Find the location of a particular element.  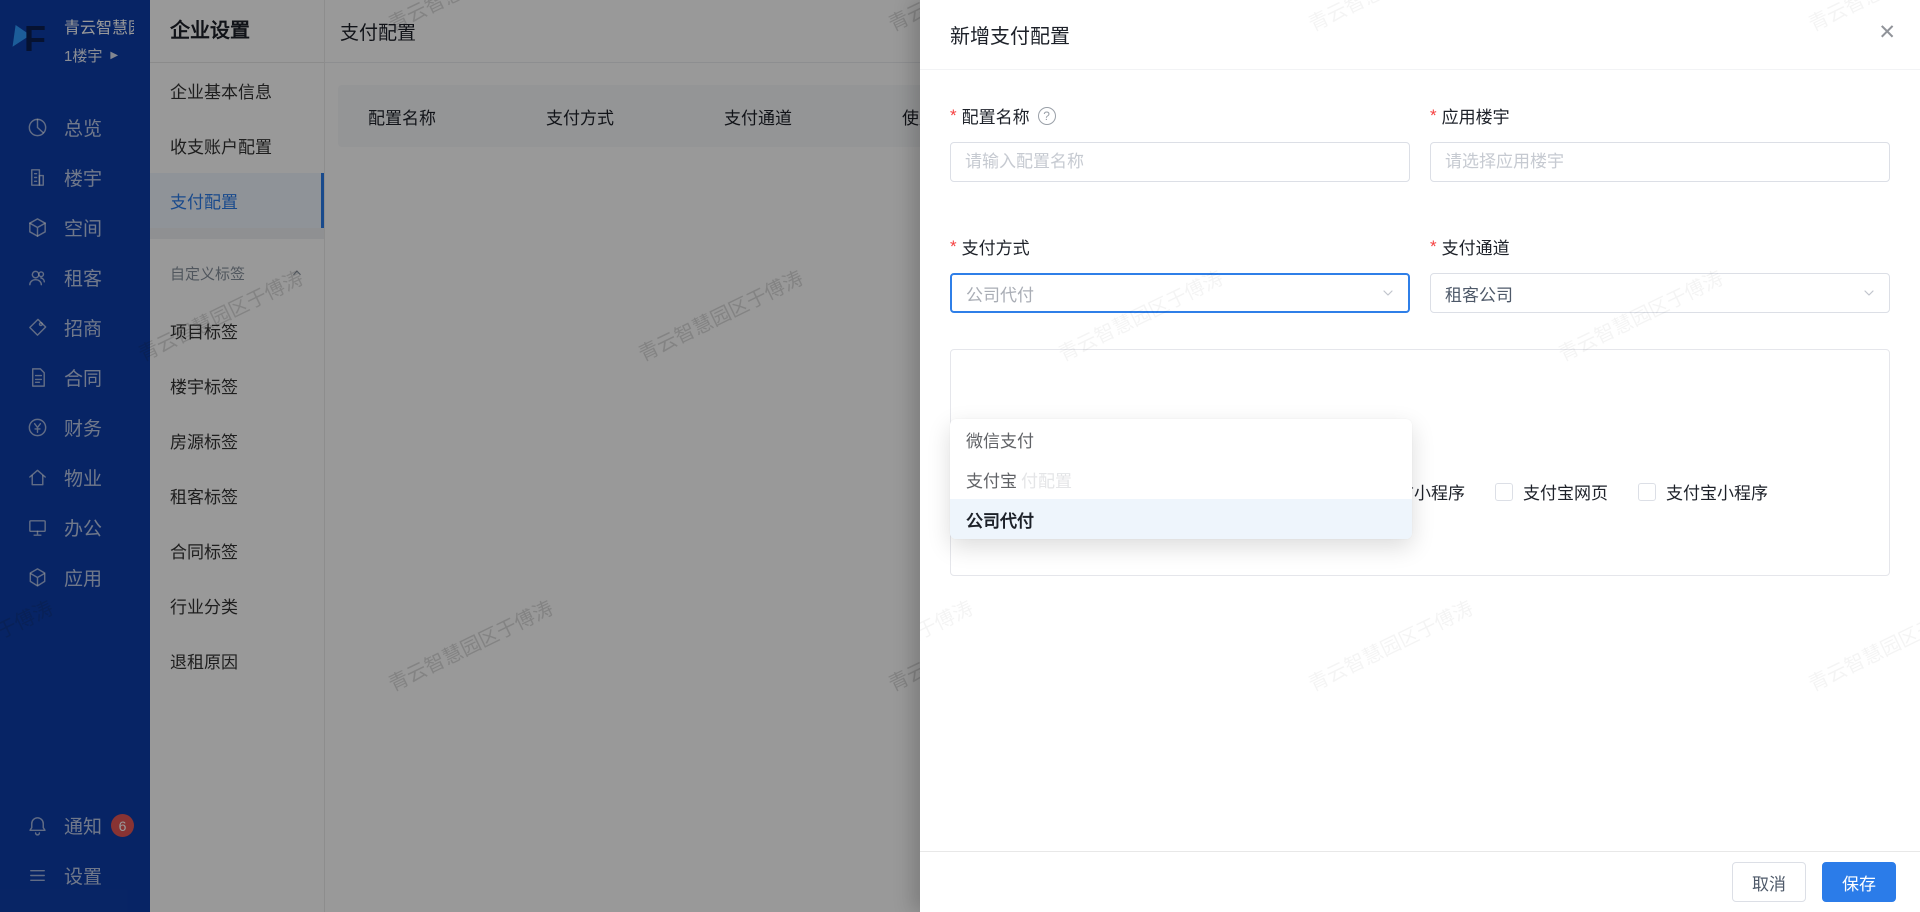

pay-channel-select: 租客公司 is located at coordinates (1660, 293).